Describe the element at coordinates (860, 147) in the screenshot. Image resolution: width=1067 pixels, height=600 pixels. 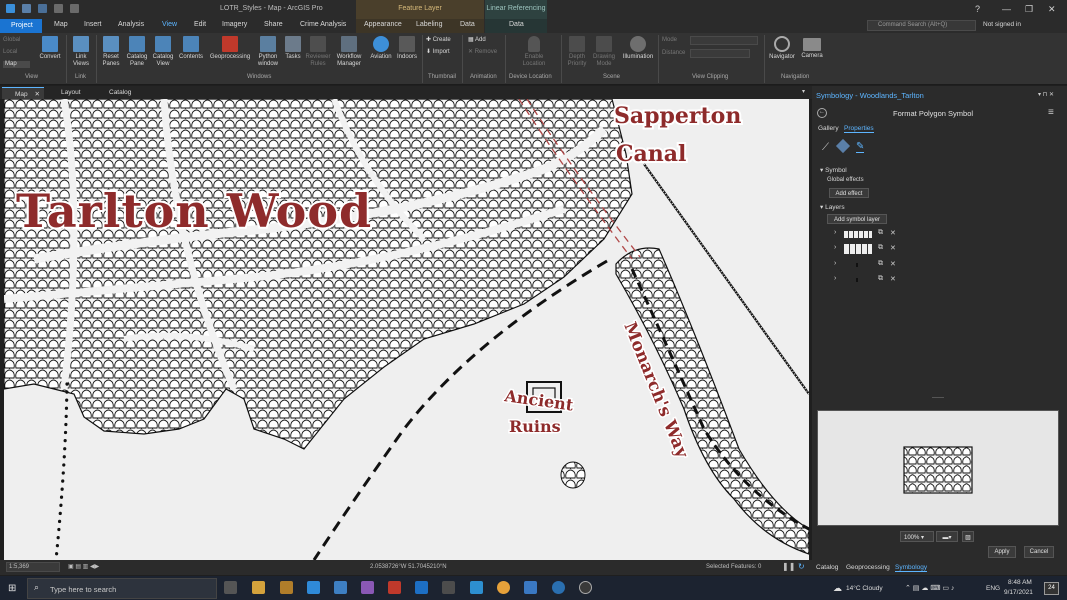
I see `wrench-icon: ✎` at that location.